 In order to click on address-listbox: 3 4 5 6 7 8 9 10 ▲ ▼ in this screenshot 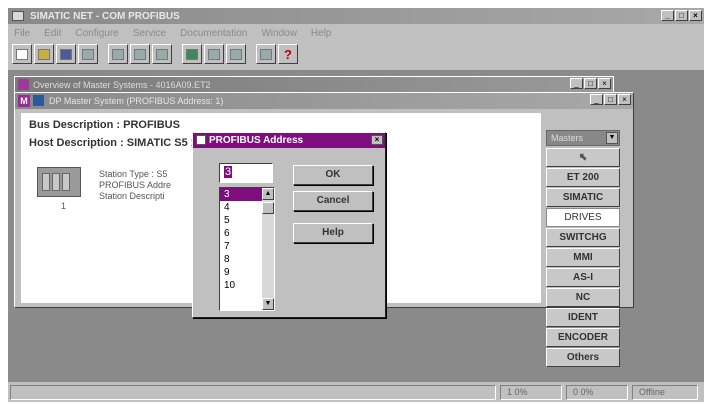, I will do `click(247, 249)`.